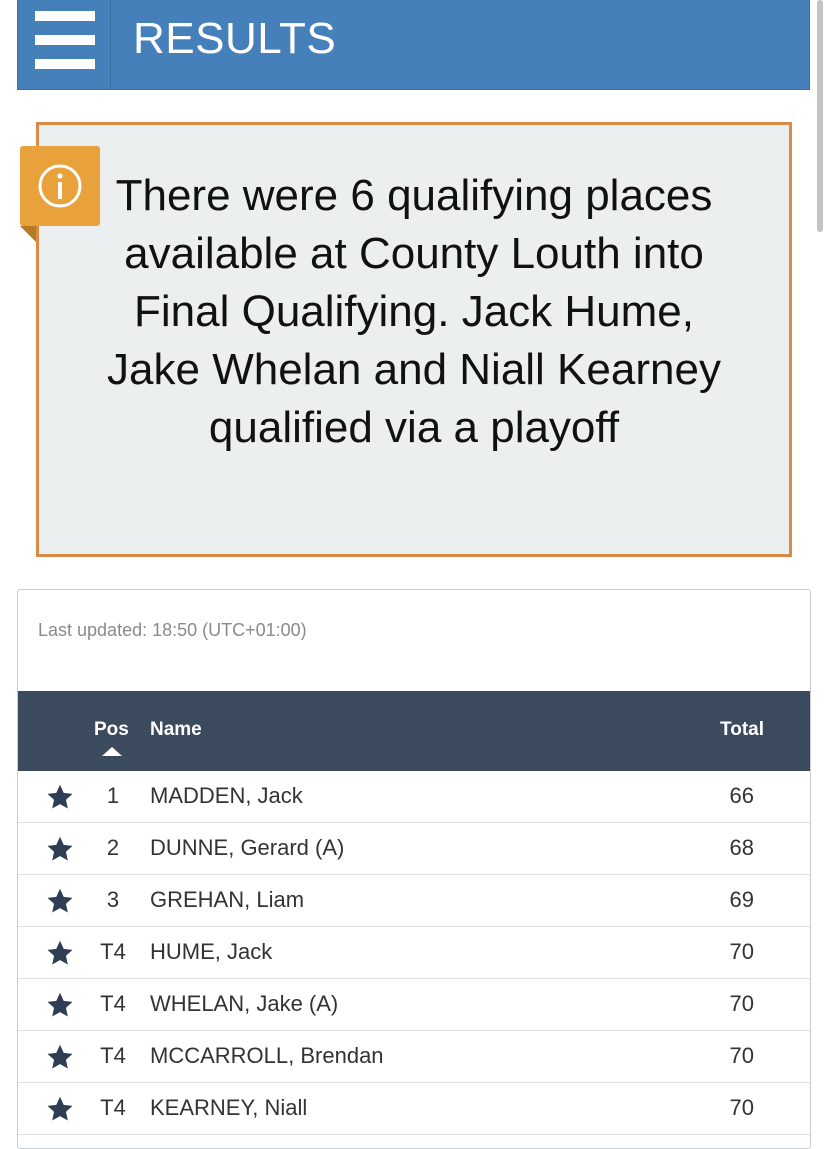  I want to click on row-name: GREHAN, Liam, so click(227, 899).